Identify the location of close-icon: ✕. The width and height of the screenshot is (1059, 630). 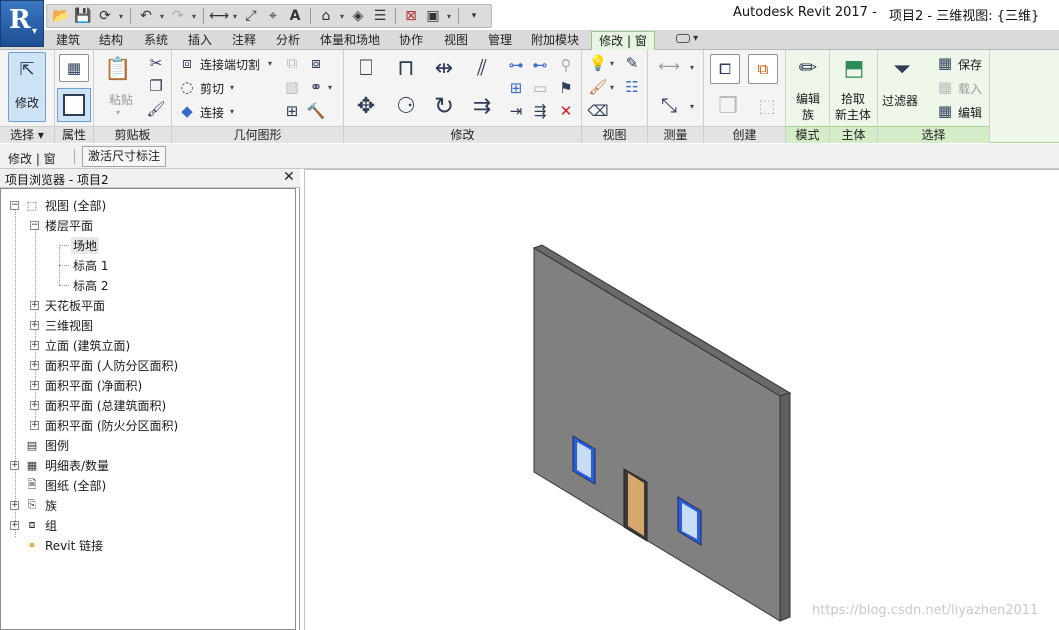
(289, 177).